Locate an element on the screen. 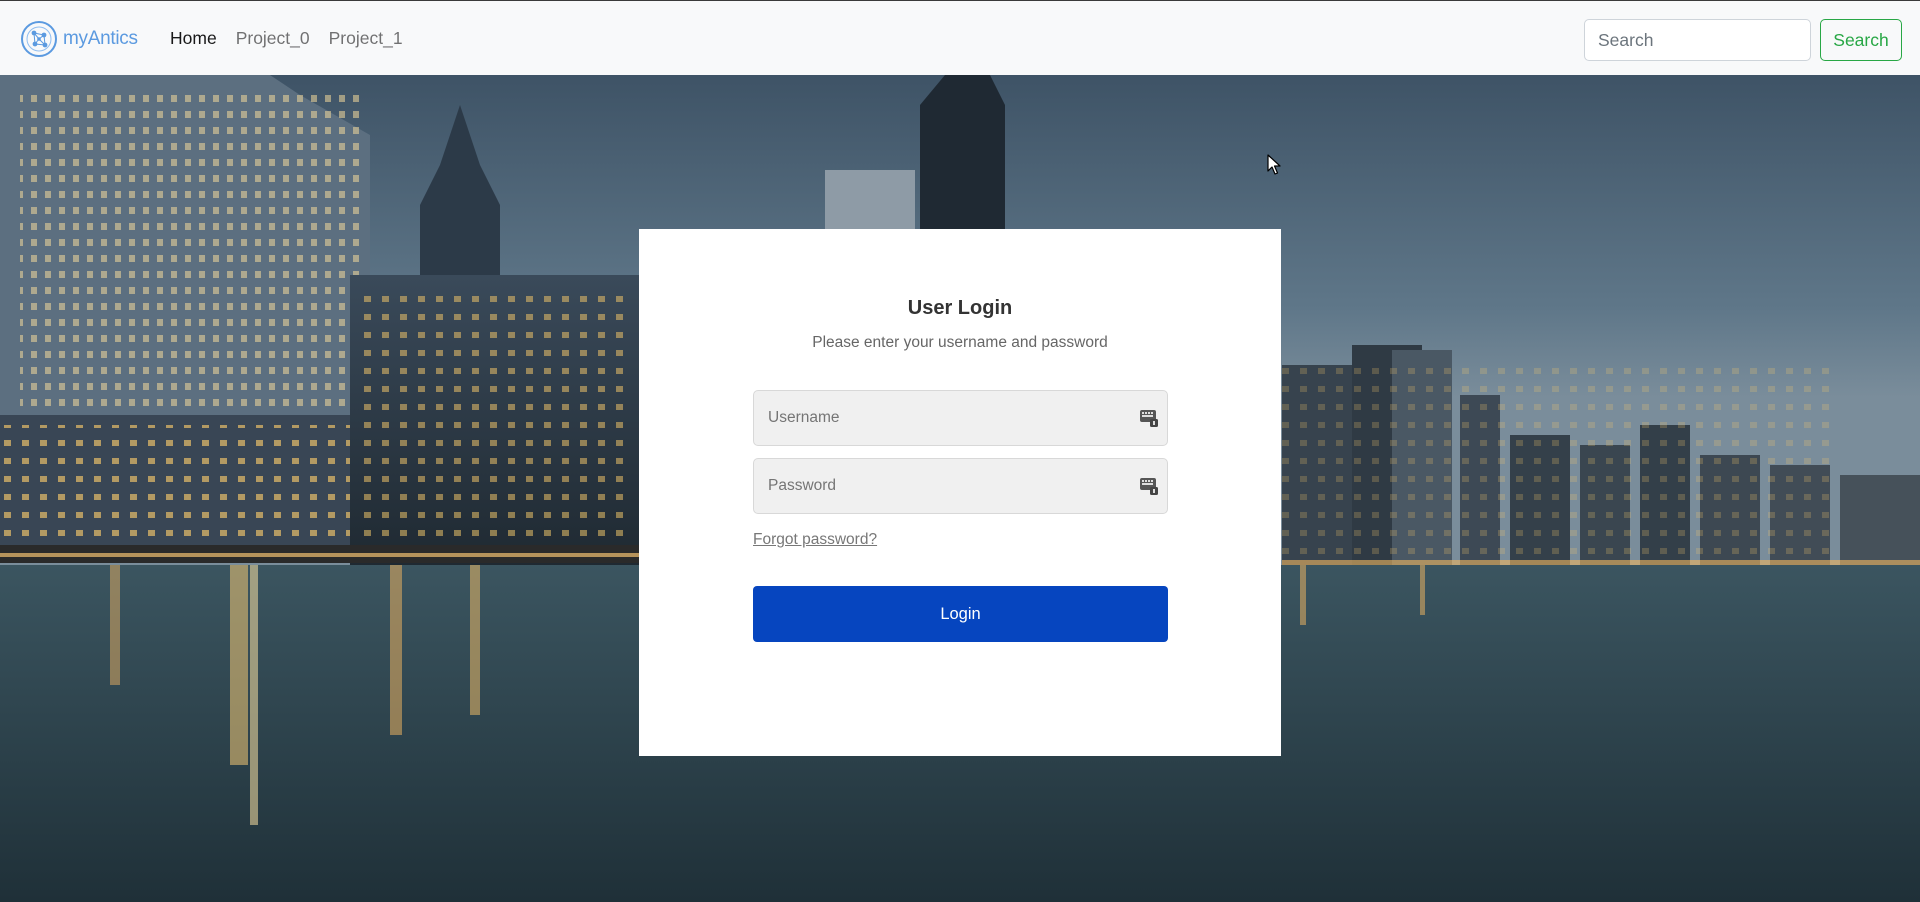 This screenshot has height=902, width=1920. nav-link-home: Home is located at coordinates (193, 38).